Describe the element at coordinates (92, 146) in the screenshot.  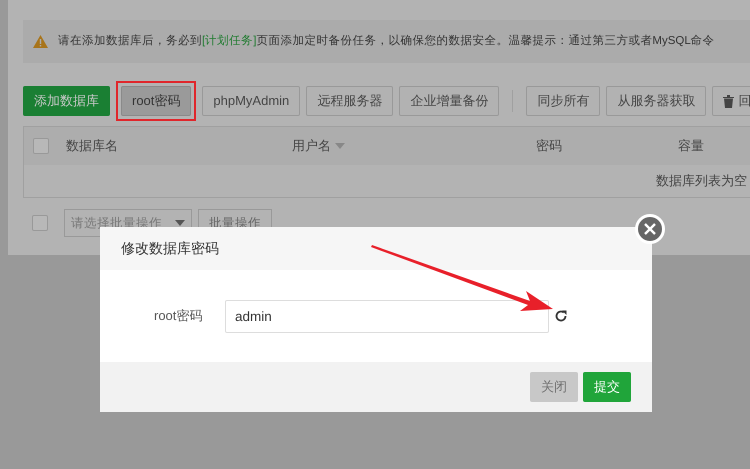
I see `column-header: 数据库名` at that location.